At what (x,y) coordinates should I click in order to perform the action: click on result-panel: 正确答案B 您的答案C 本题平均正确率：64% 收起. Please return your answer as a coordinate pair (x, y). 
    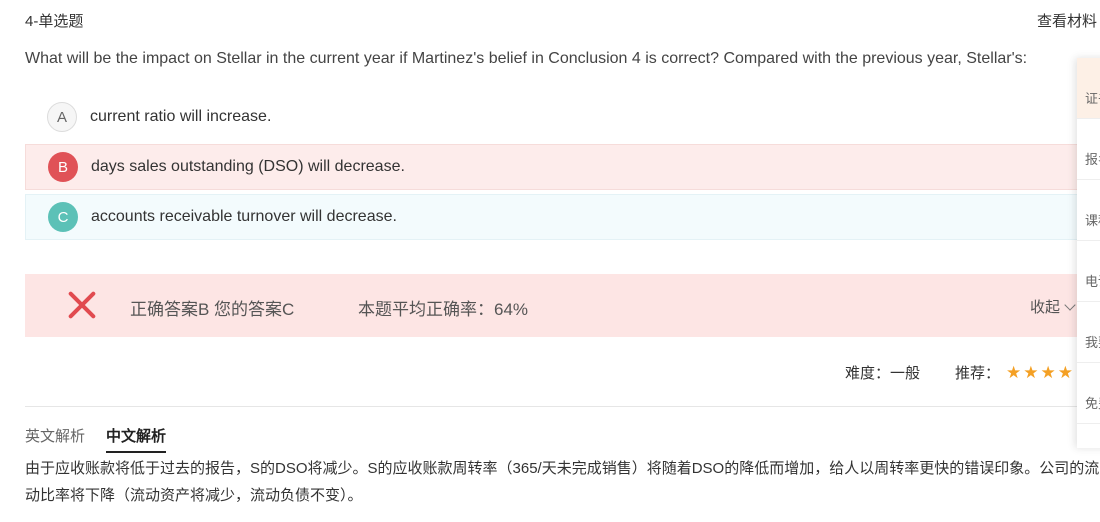
    Looking at the image, I should click on (552, 305).